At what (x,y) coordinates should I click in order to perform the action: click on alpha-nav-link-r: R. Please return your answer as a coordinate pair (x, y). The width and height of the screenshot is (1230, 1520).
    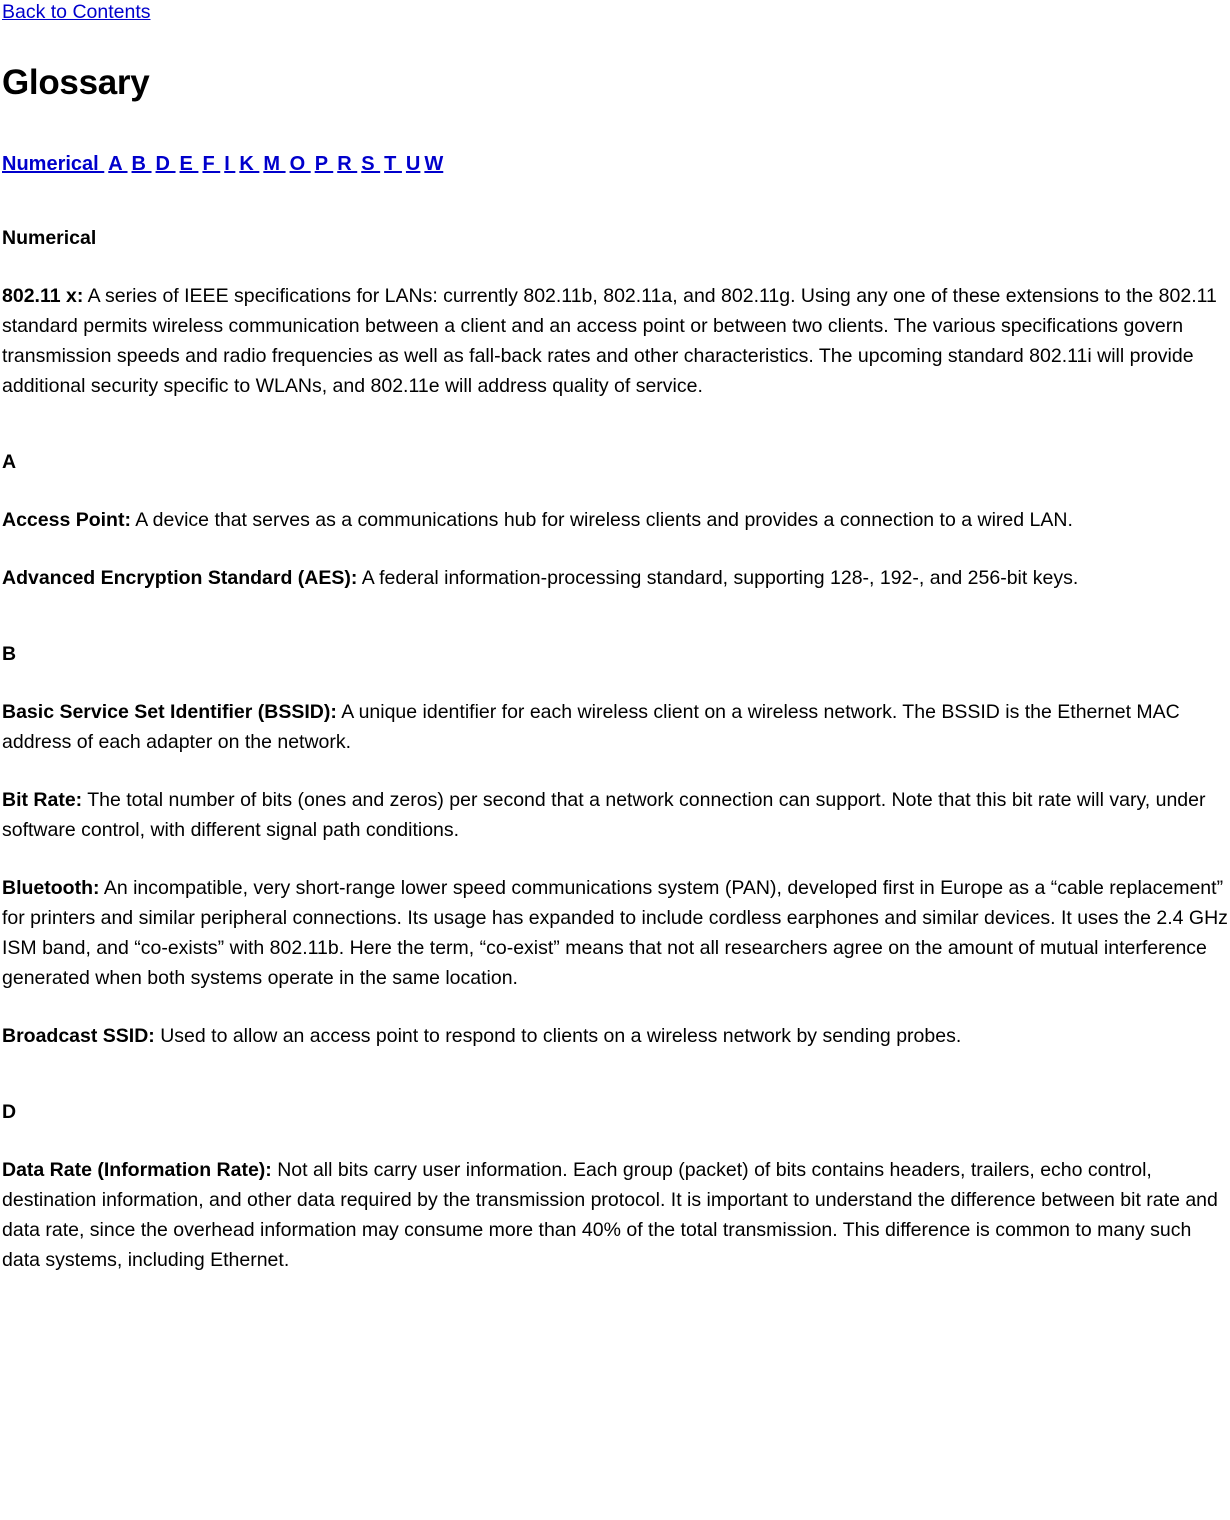
    Looking at the image, I should click on (347, 164).